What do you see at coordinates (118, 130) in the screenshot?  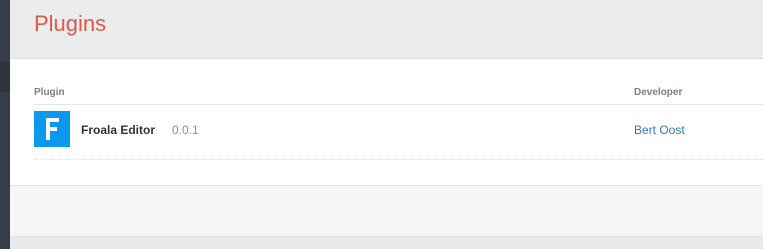 I see `plugin-name: Froala Editor` at bounding box center [118, 130].